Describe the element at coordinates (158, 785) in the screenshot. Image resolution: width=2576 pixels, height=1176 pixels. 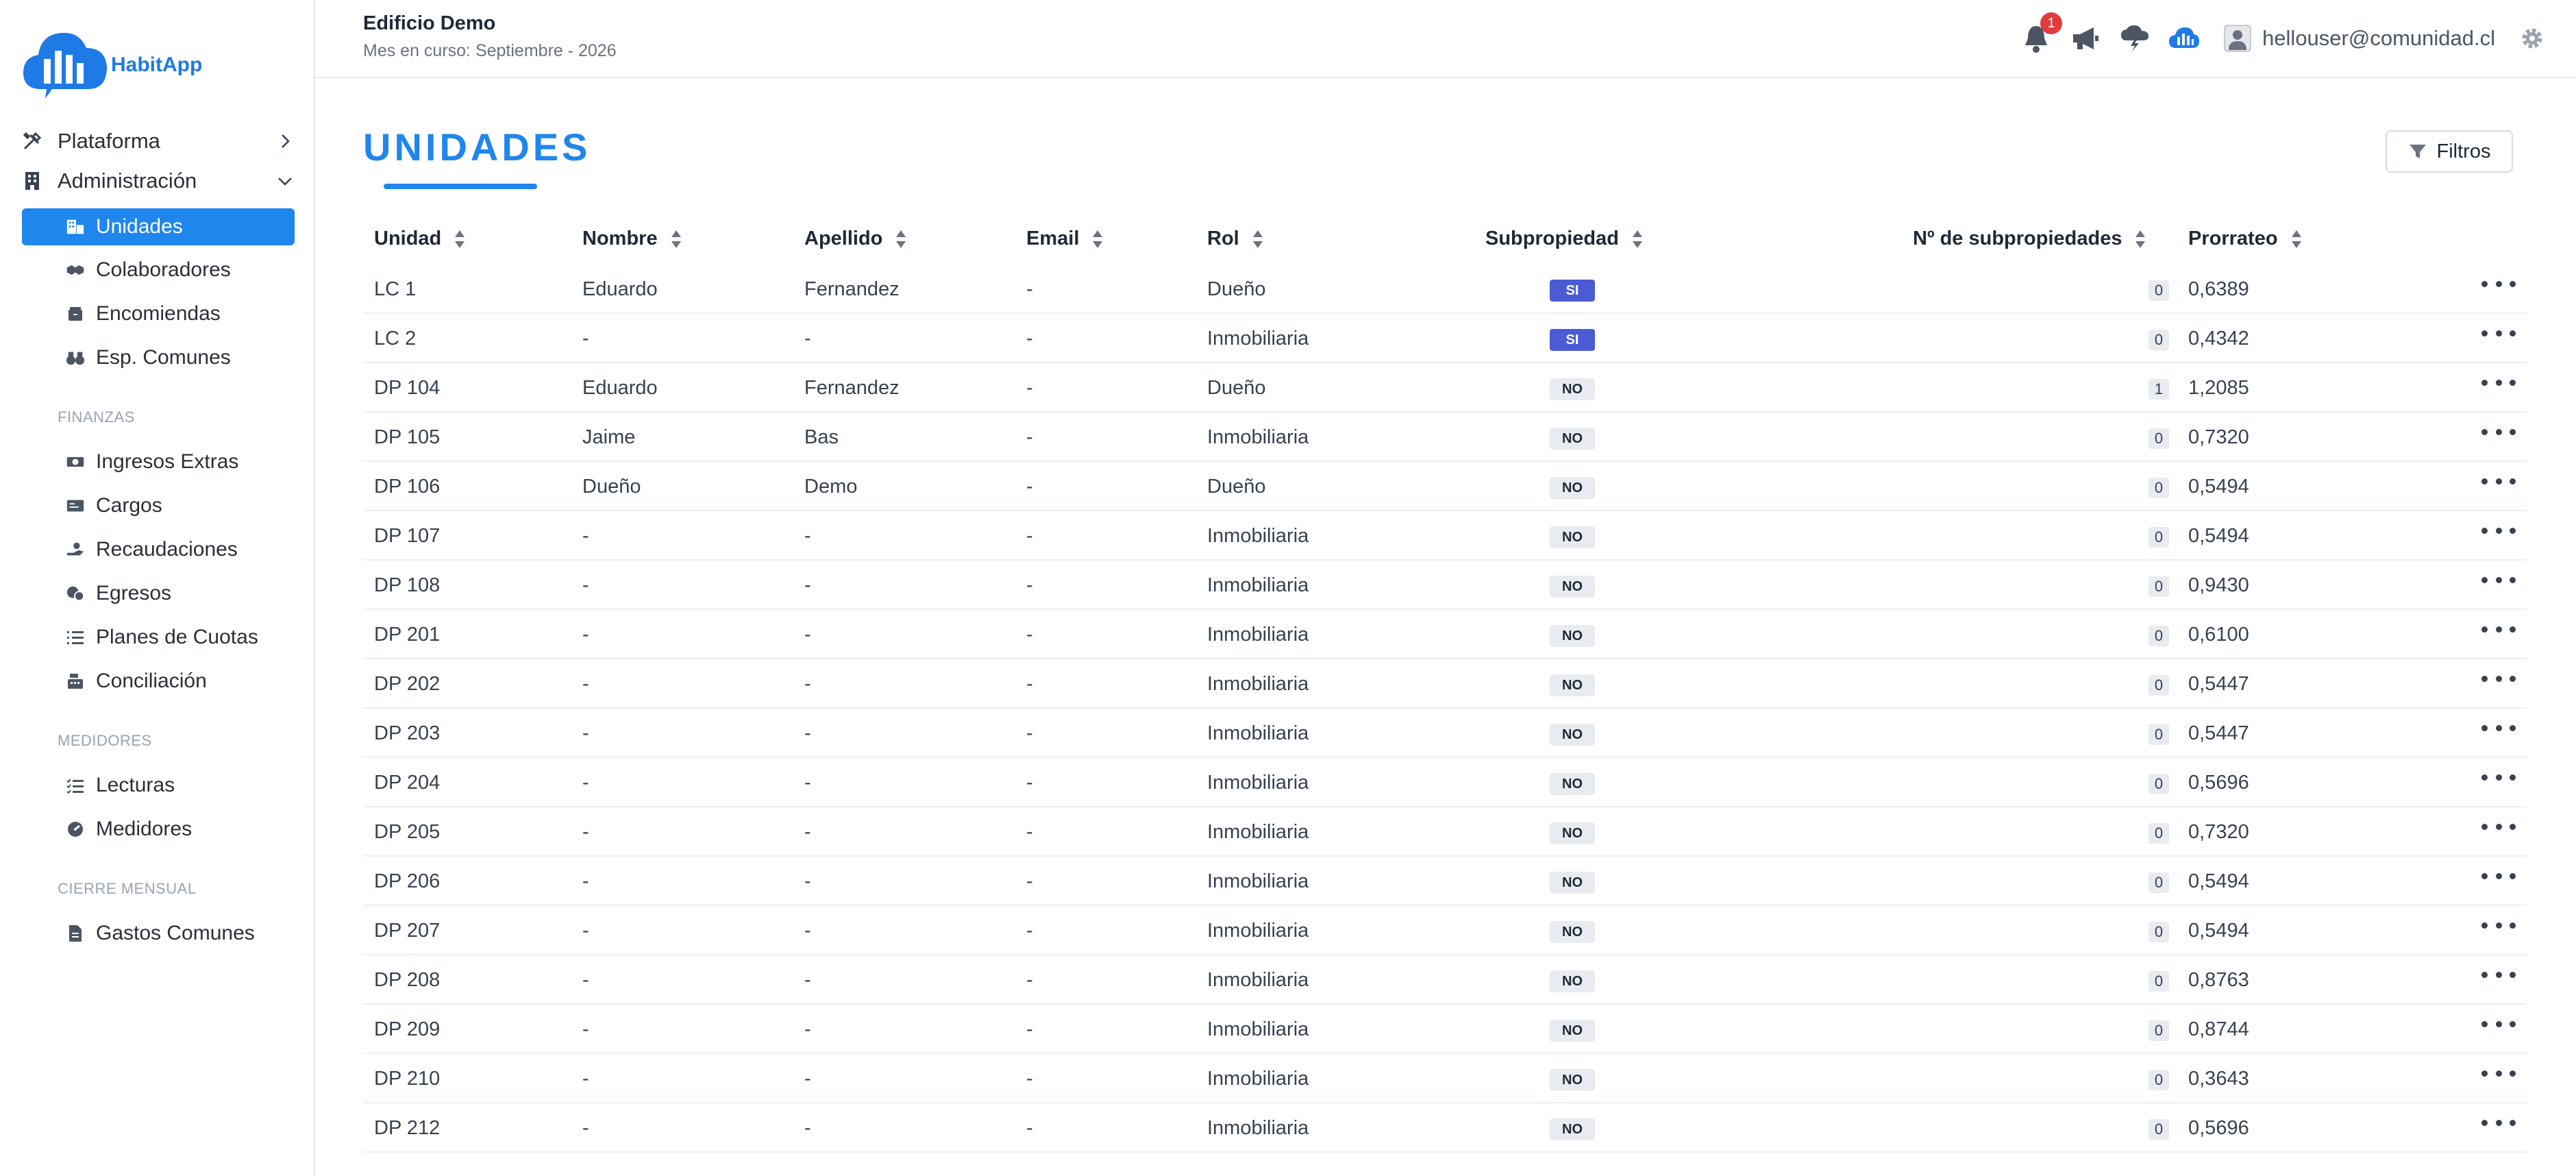
I see `sidebar-item-lecturas: Lecturas` at that location.